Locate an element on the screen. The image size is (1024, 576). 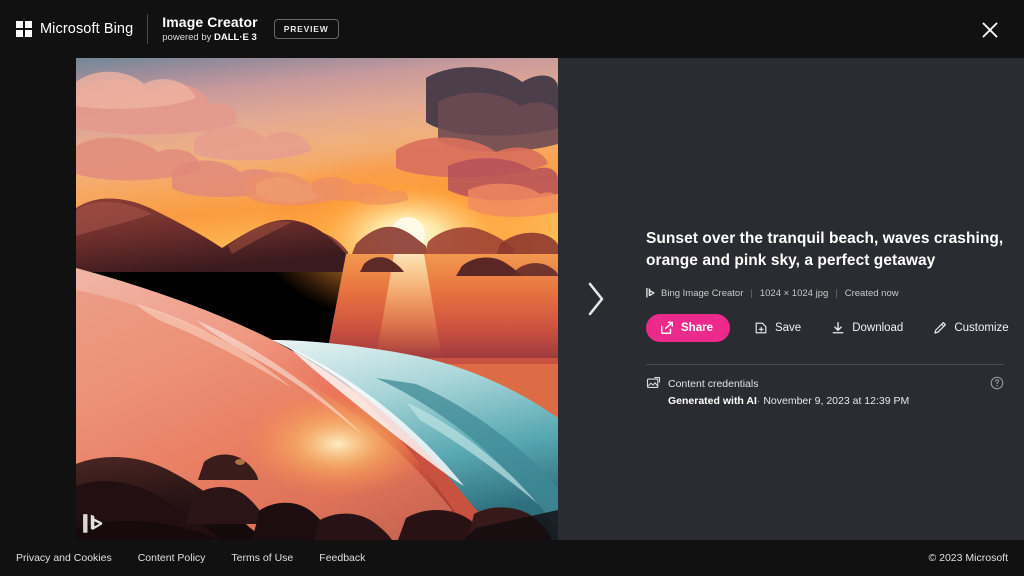
customize-icon is located at coordinates (940, 328).